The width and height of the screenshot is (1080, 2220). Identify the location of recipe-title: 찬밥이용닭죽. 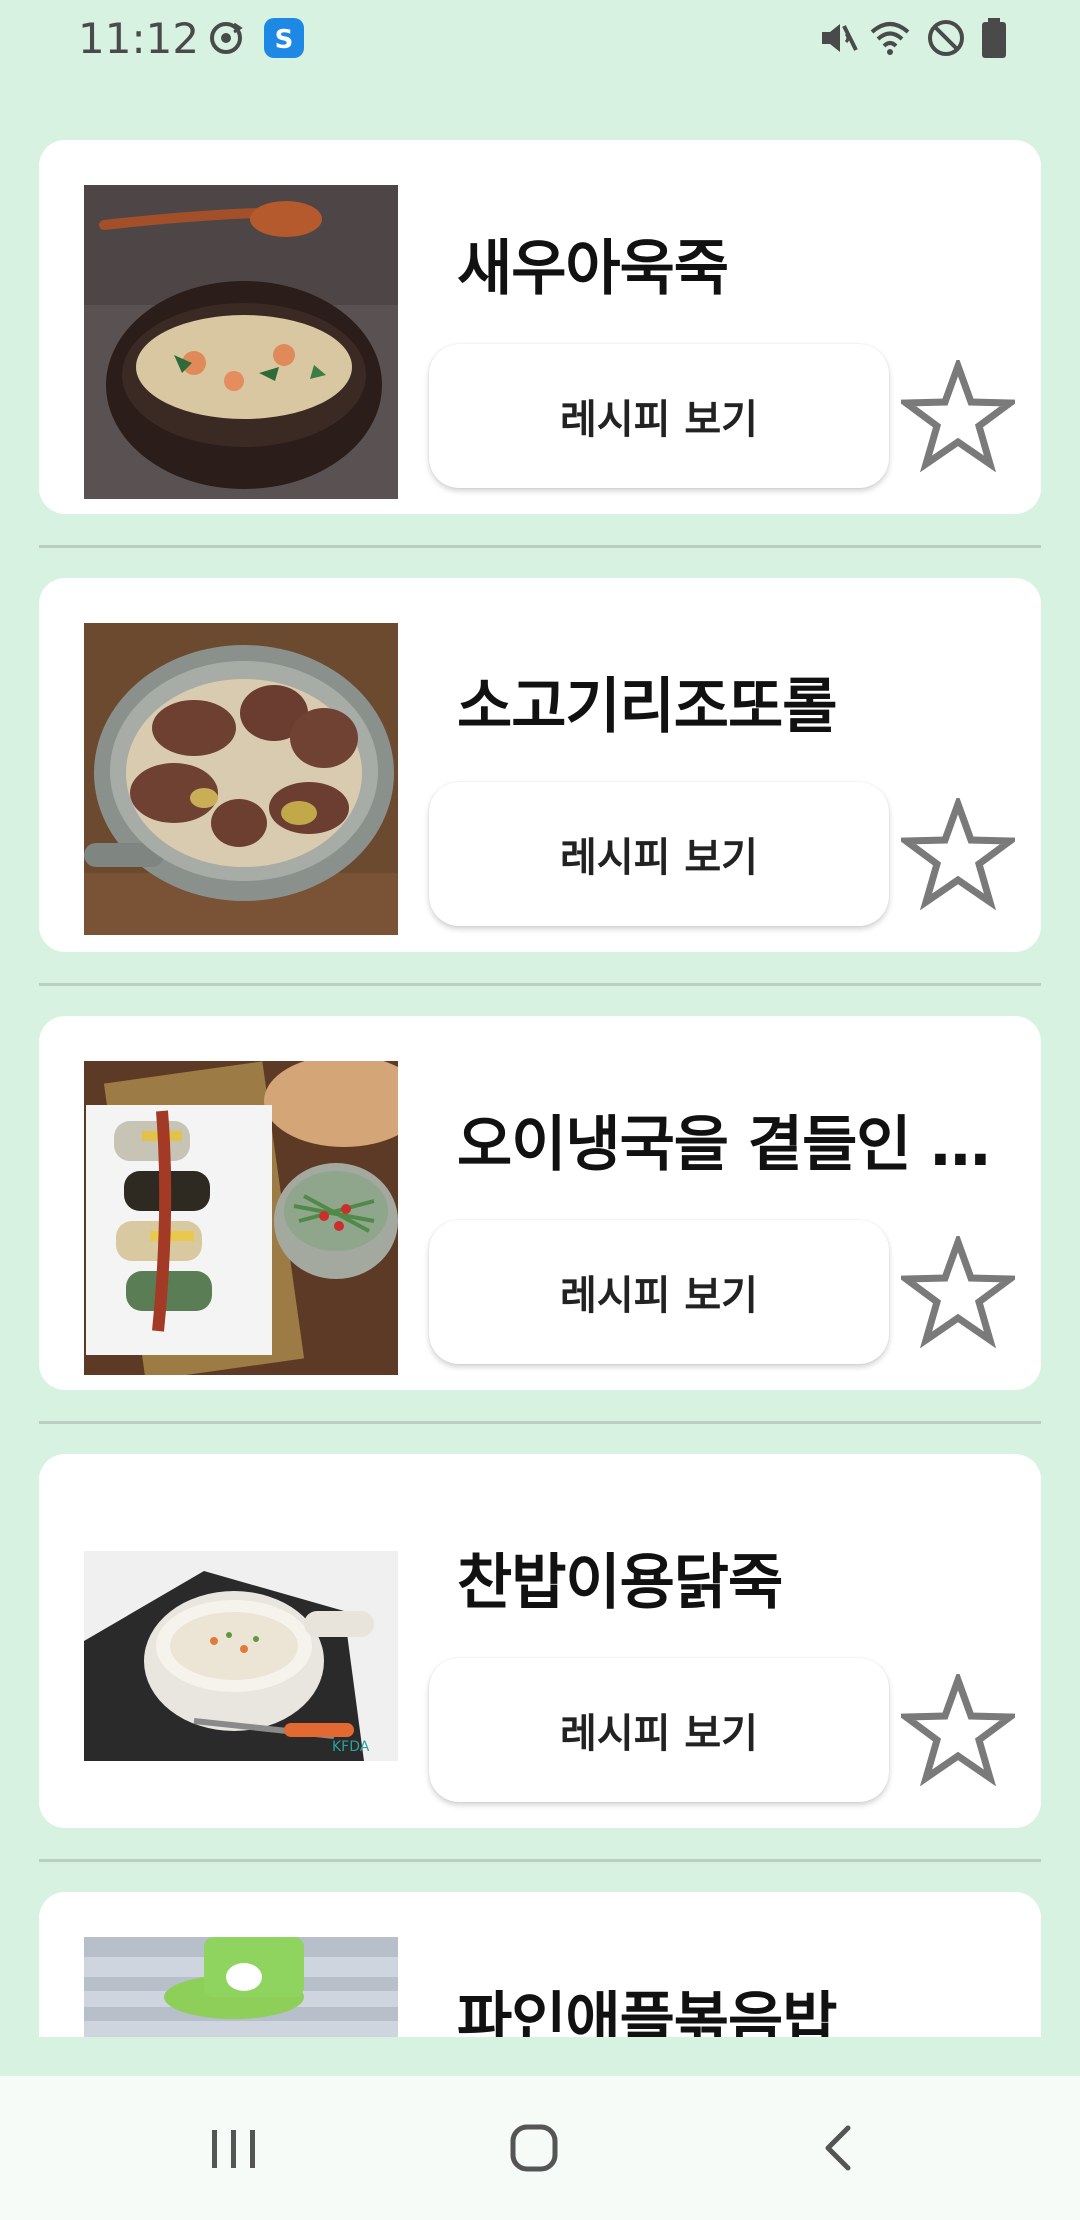
(620, 1583).